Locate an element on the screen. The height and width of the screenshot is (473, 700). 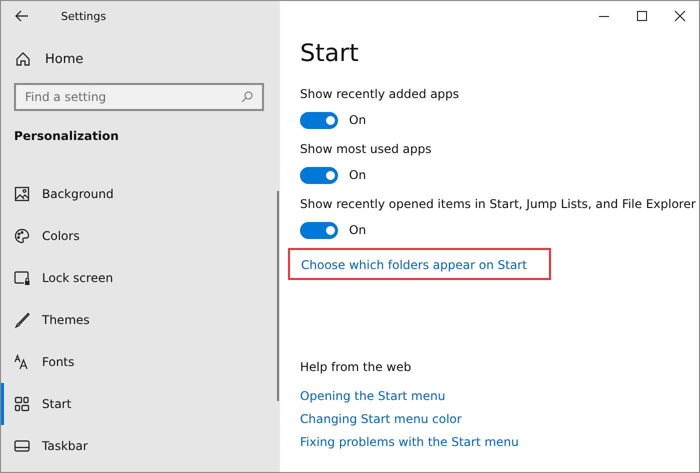
setting-label: Show recently opened items in Start, Jump Lists, and File Explorer is located at coordinates (498, 204).